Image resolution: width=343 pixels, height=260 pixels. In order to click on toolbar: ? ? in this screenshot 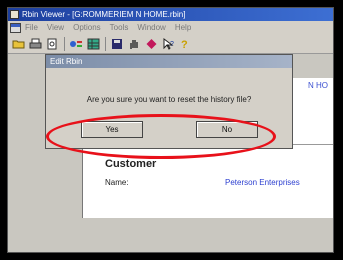, I will do `click(170, 44)`.